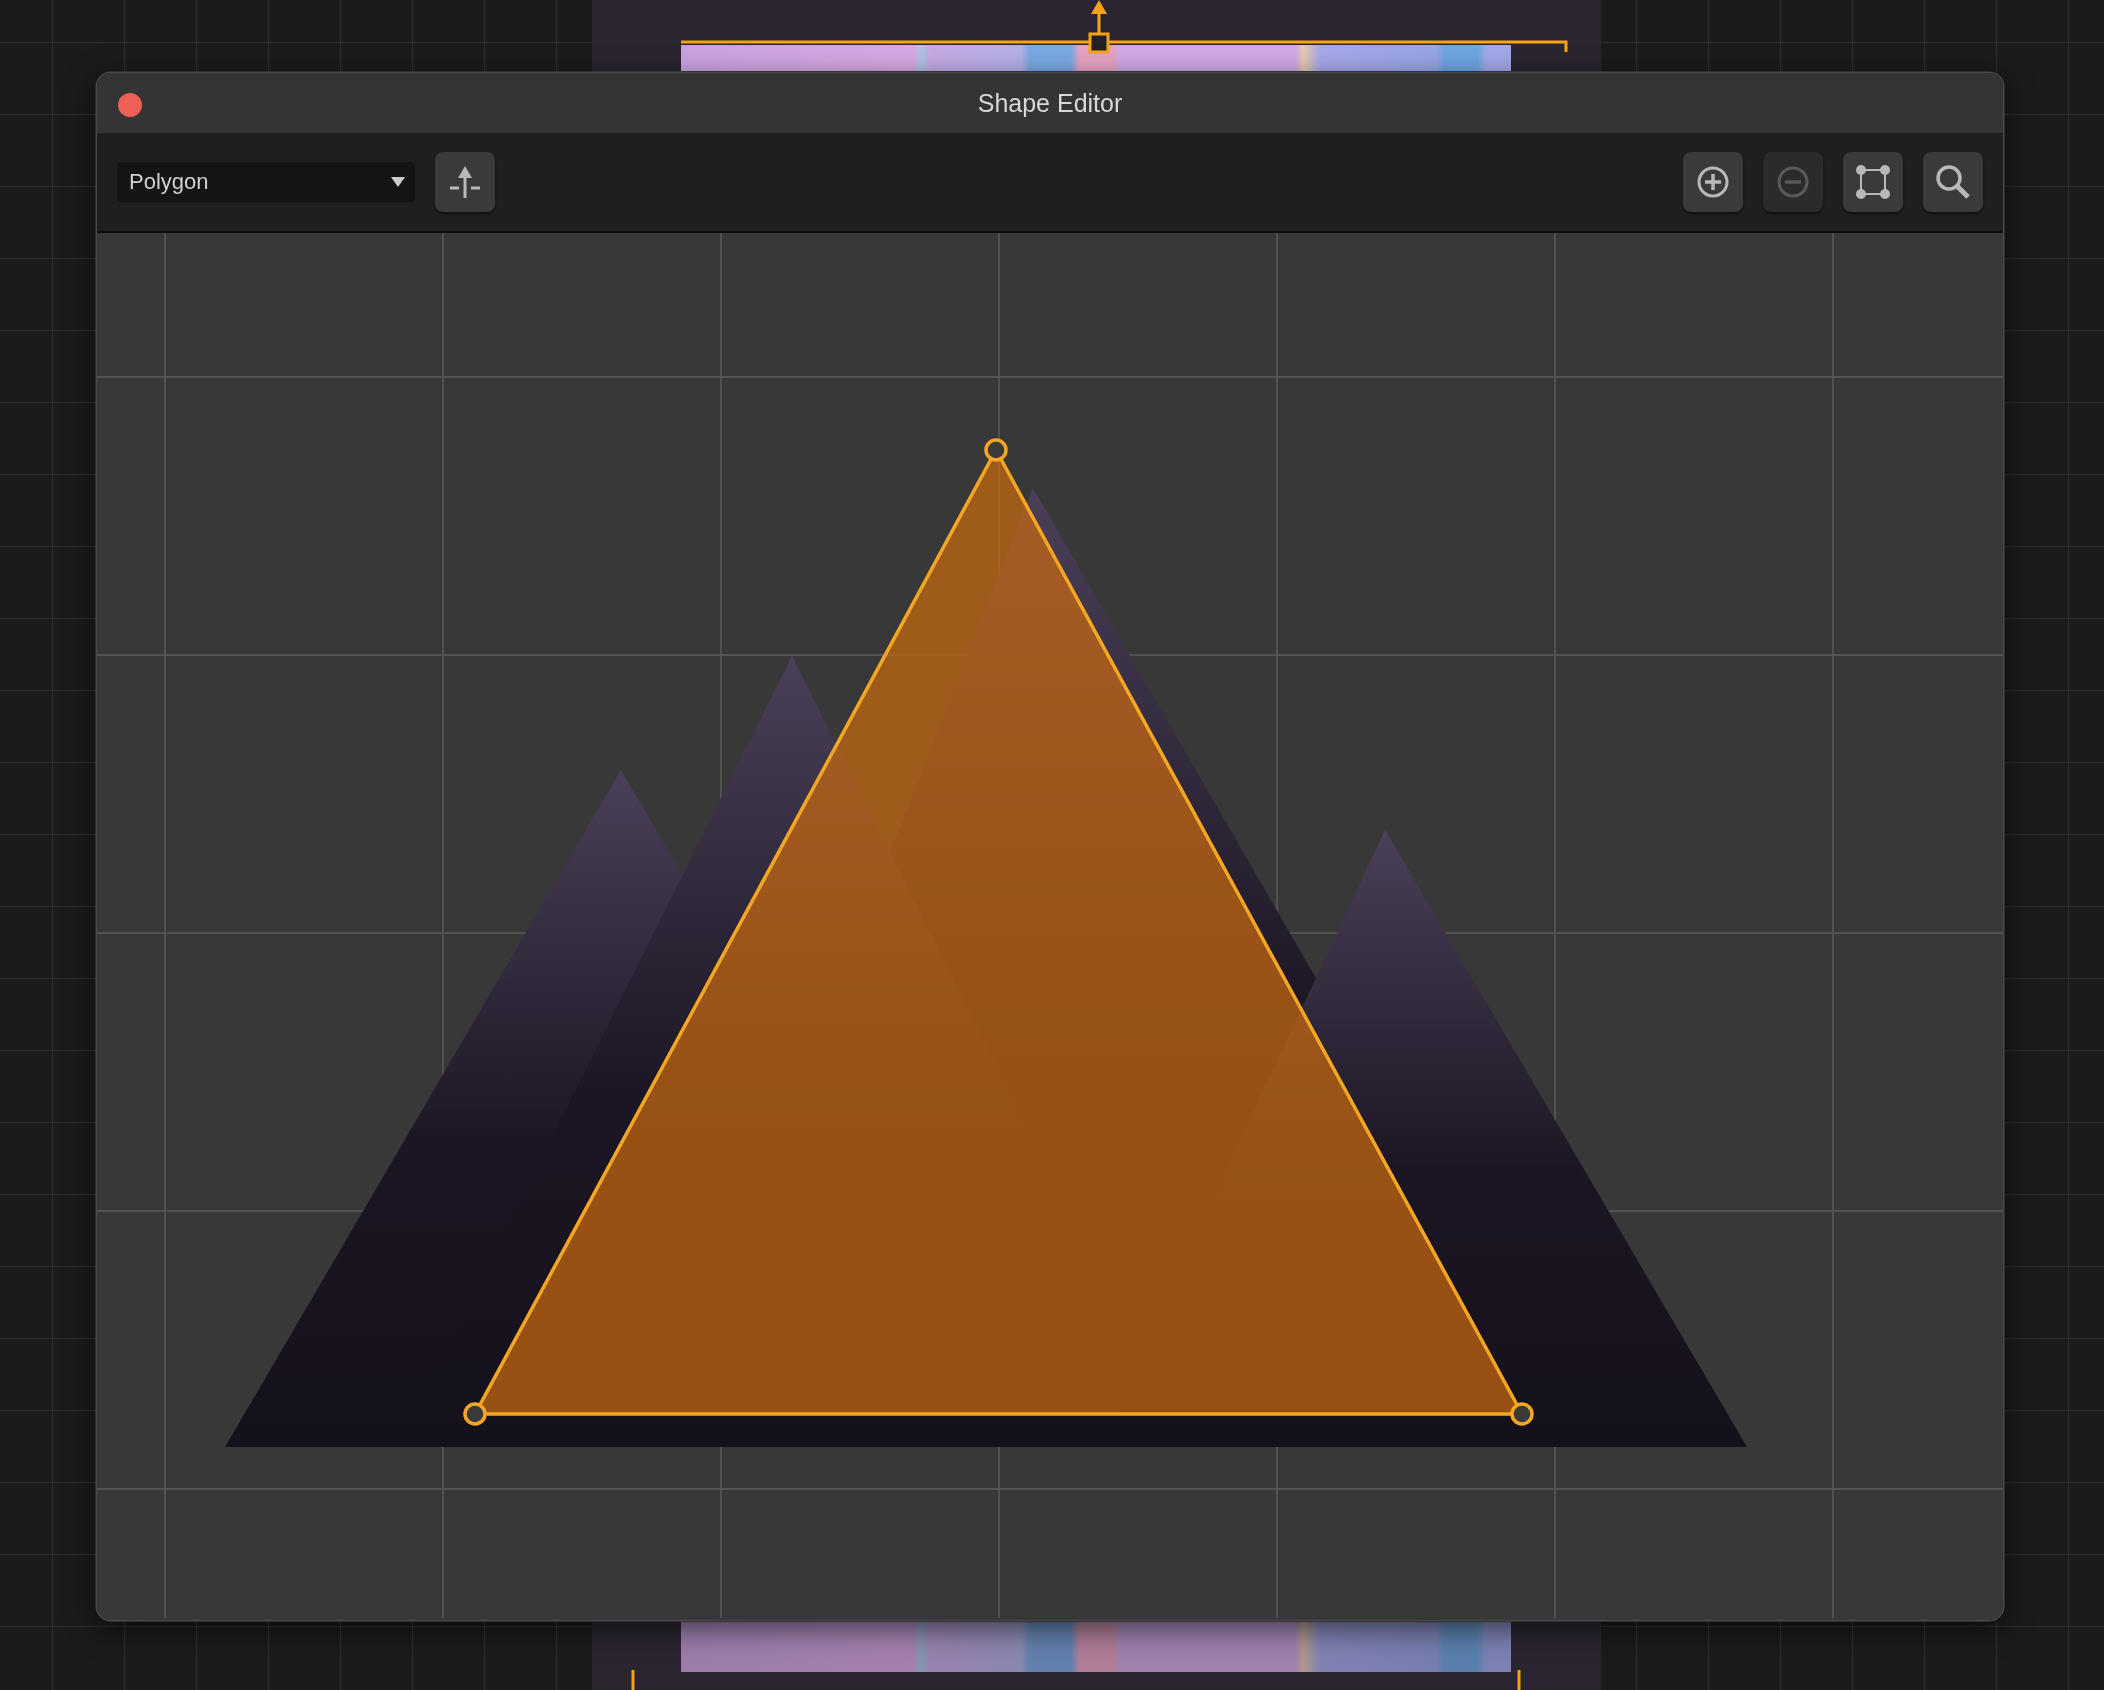 This screenshot has height=1690, width=2104. Describe the element at coordinates (1050, 103) in the screenshot. I see `window-title: Shape Editor` at that location.